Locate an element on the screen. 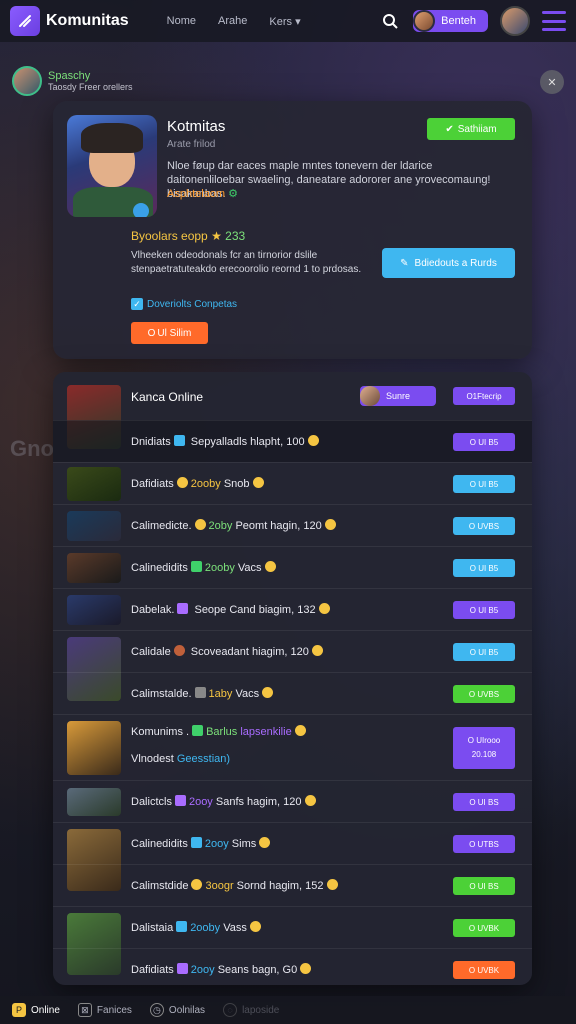 The image size is (576, 1024). side-profile-subtitle: Taosdy Freer orellers is located at coordinates (90, 87).